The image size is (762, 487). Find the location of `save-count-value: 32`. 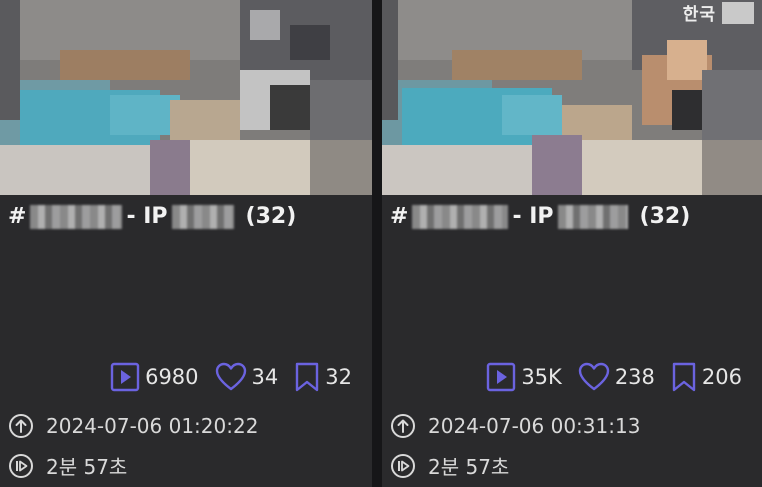

save-count-value: 32 is located at coordinates (338, 377).